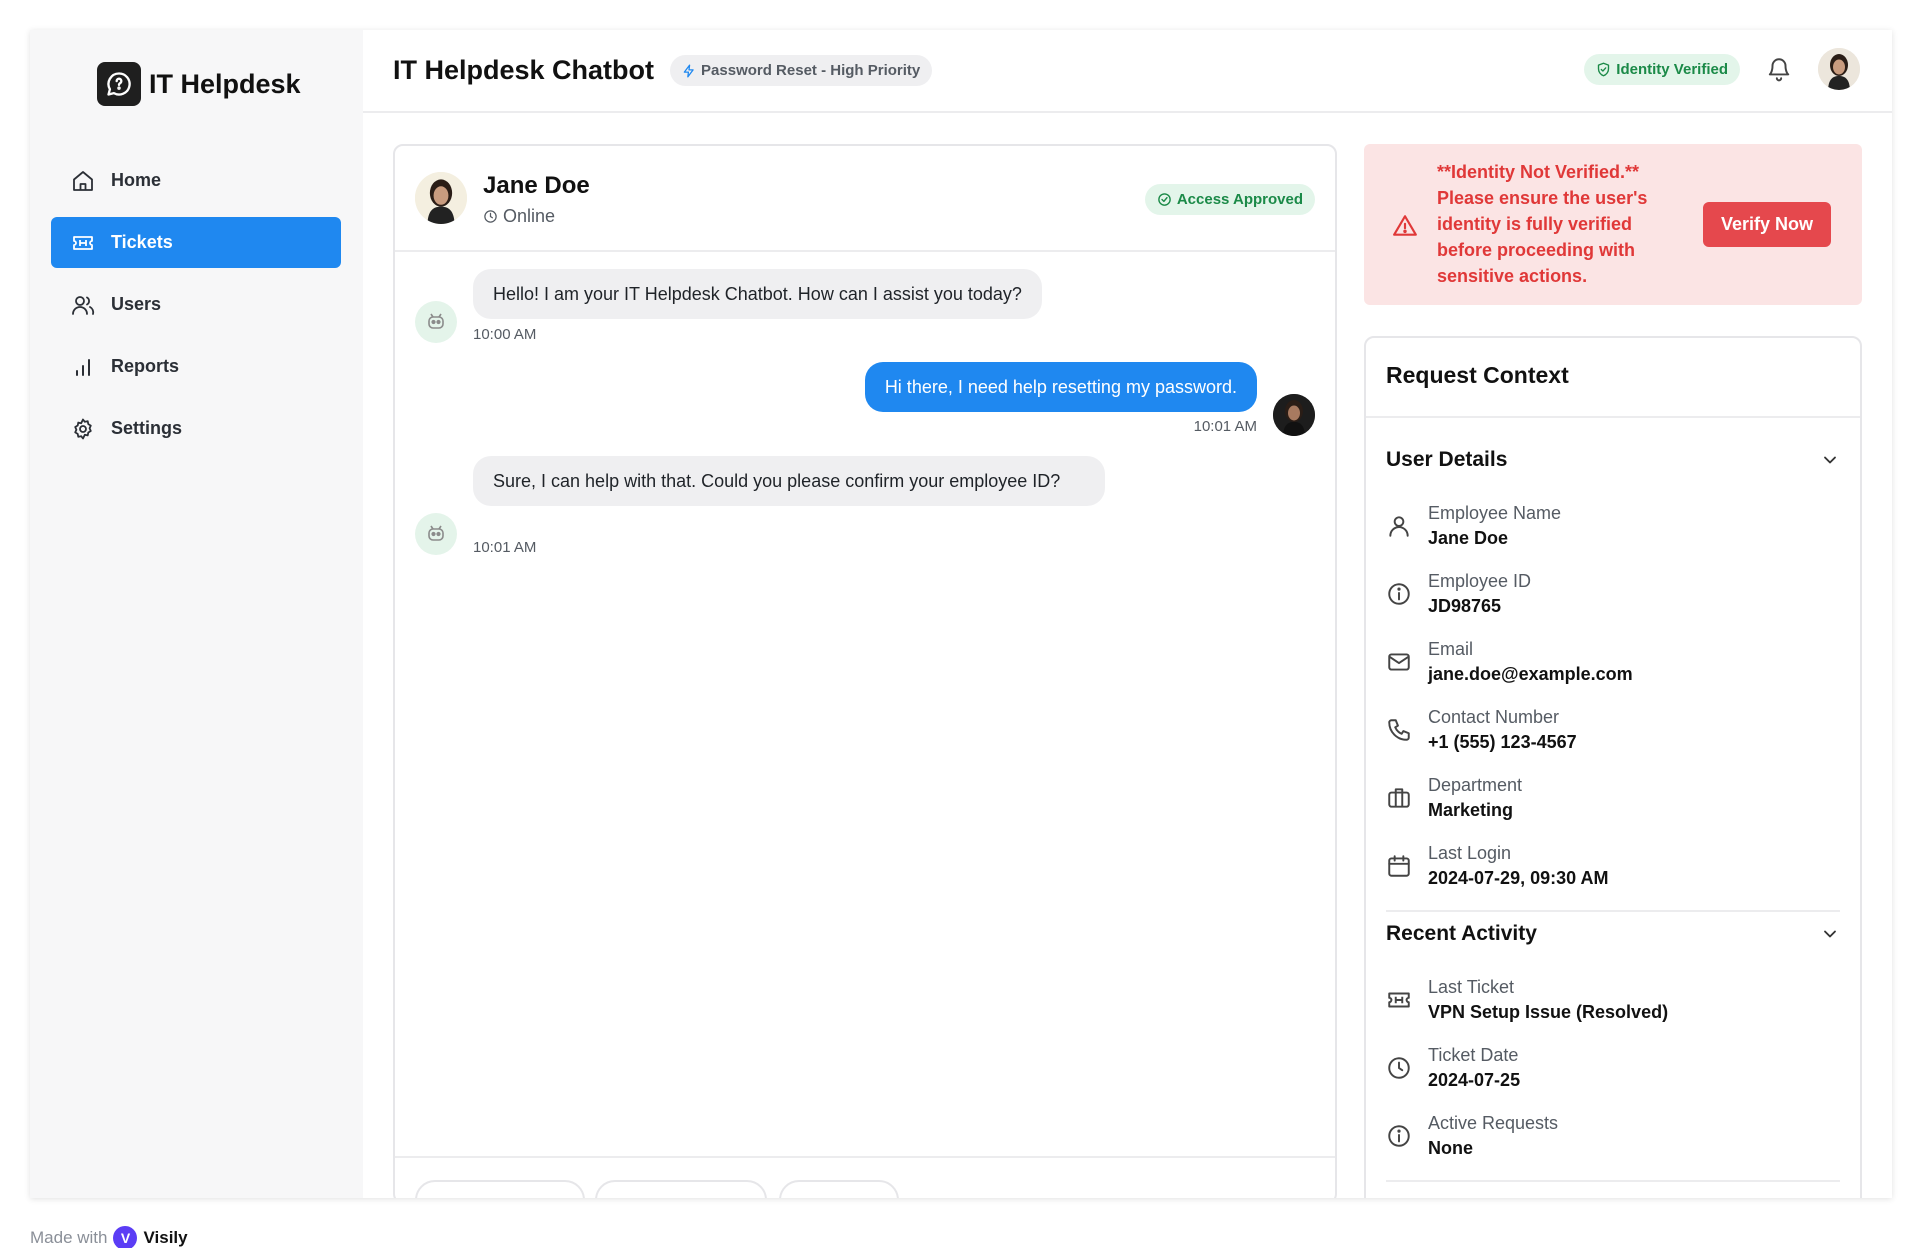 This screenshot has width=1920, height=1248. Describe the element at coordinates (1767, 224) in the screenshot. I see `verify-now-button: Verify Now` at that location.